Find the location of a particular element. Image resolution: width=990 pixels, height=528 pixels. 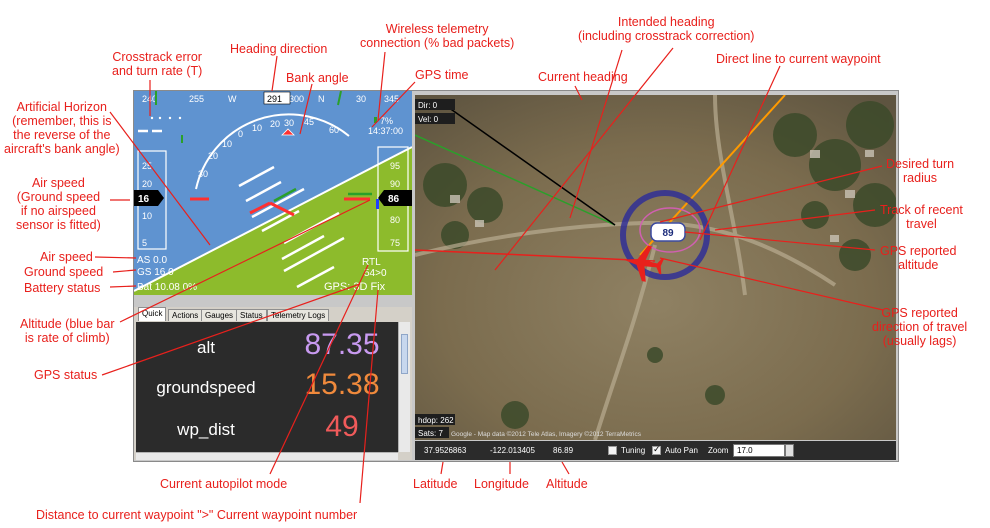

heading-tick: 300 is located at coordinates (296, 99).